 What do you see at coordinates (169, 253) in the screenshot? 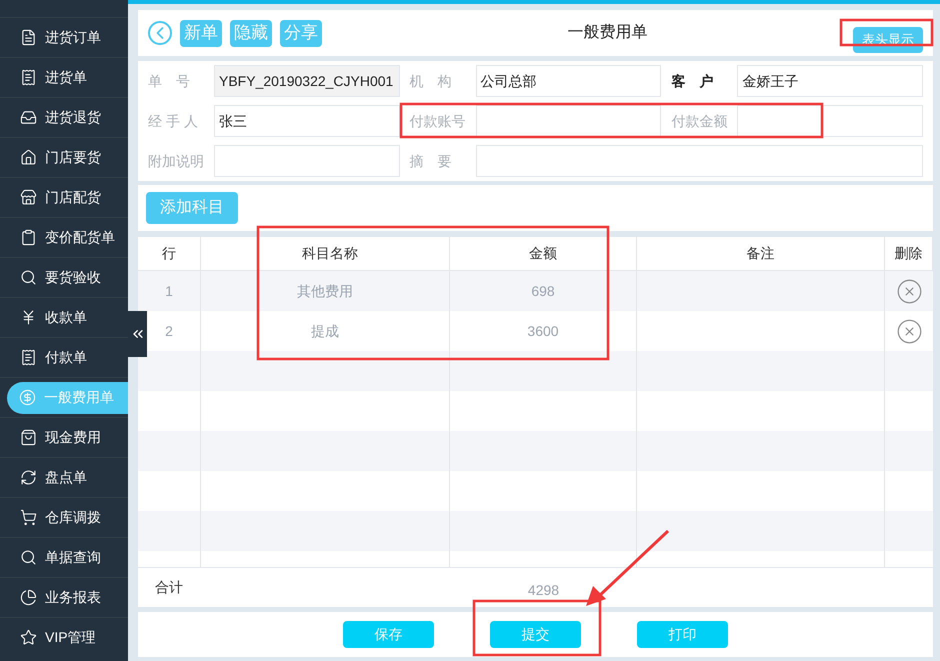
I see `column-header: 行` at bounding box center [169, 253].